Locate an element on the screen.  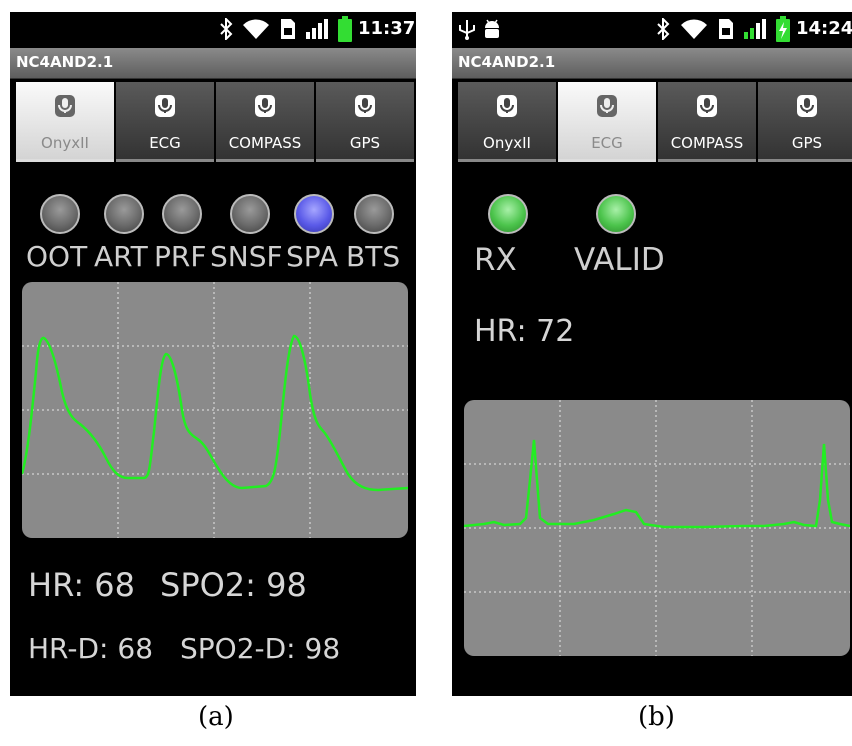
android-debug-icon is located at coordinates (492, 28).